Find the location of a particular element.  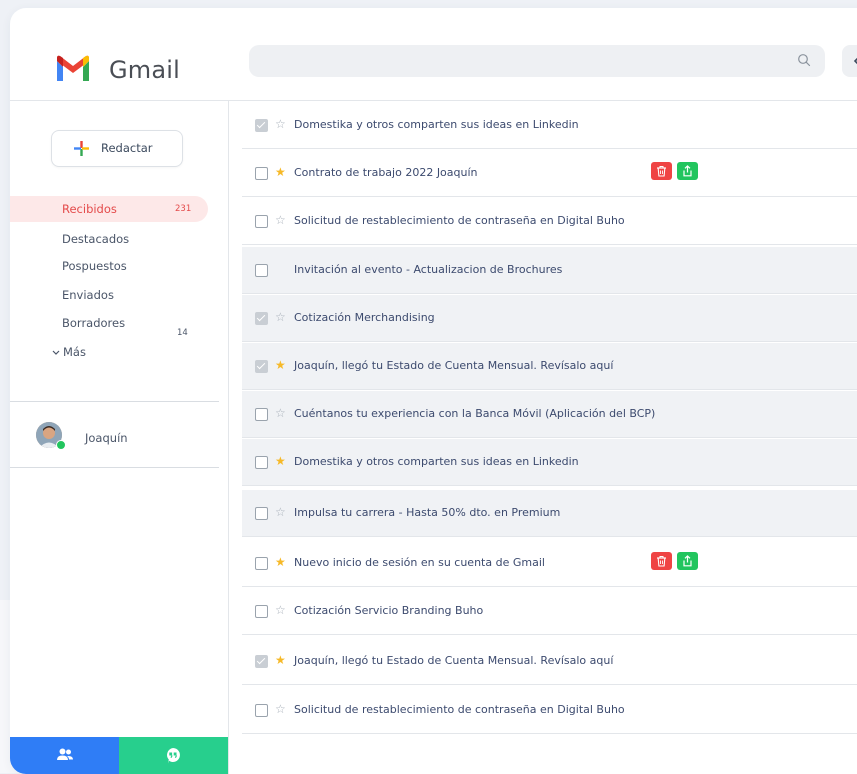

chat-button is located at coordinates (173, 755).